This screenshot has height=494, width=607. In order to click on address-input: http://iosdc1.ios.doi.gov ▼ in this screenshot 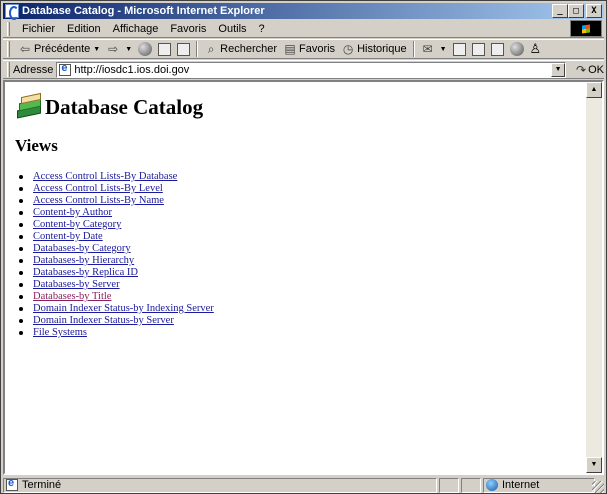, I will do `click(311, 69)`.